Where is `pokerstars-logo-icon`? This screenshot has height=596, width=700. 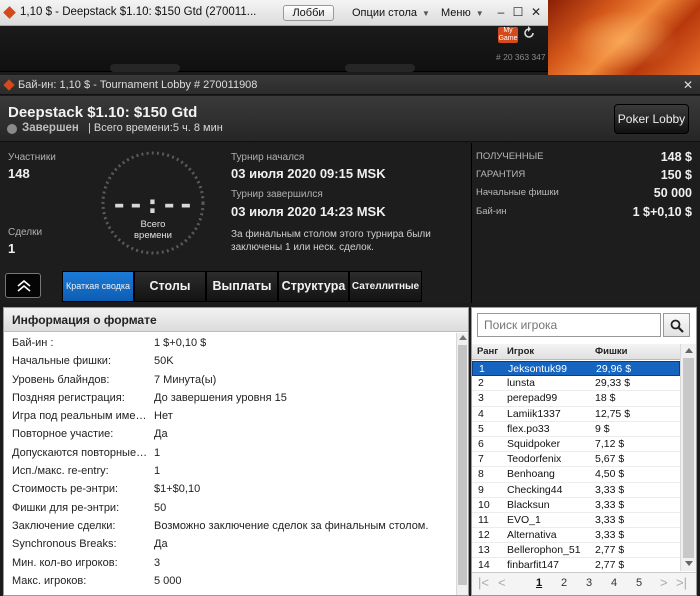 pokerstars-logo-icon is located at coordinates (9, 85).